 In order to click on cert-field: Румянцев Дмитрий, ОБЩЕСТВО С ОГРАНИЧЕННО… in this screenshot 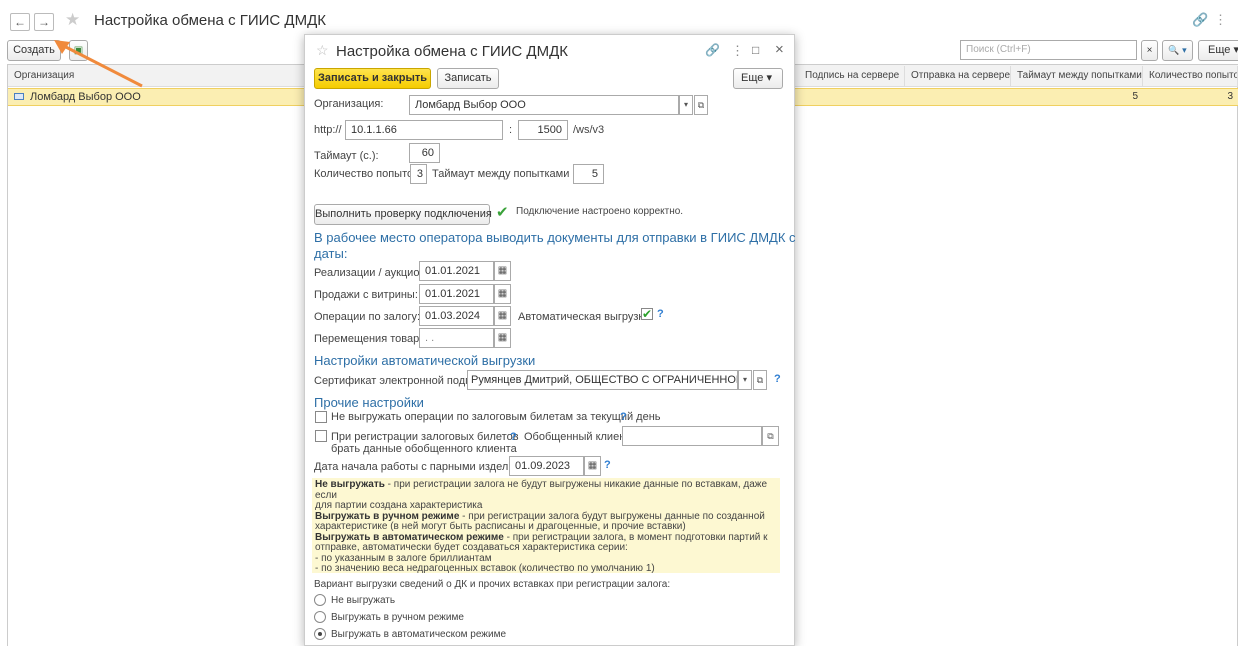, I will do `click(602, 380)`.